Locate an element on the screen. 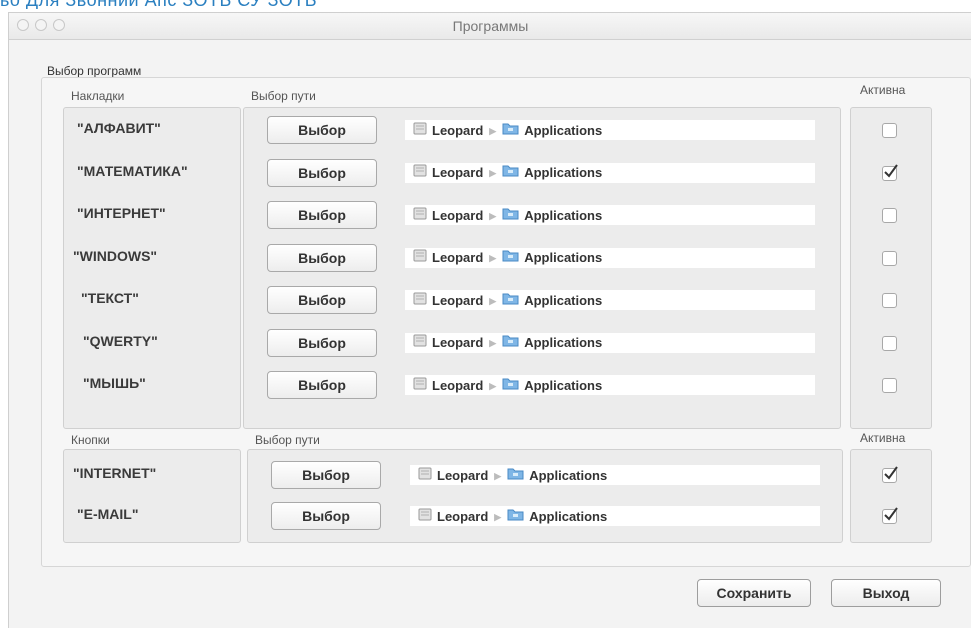 The height and width of the screenshot is (628, 971). item-name: "ТЕКСТ" is located at coordinates (110, 298).